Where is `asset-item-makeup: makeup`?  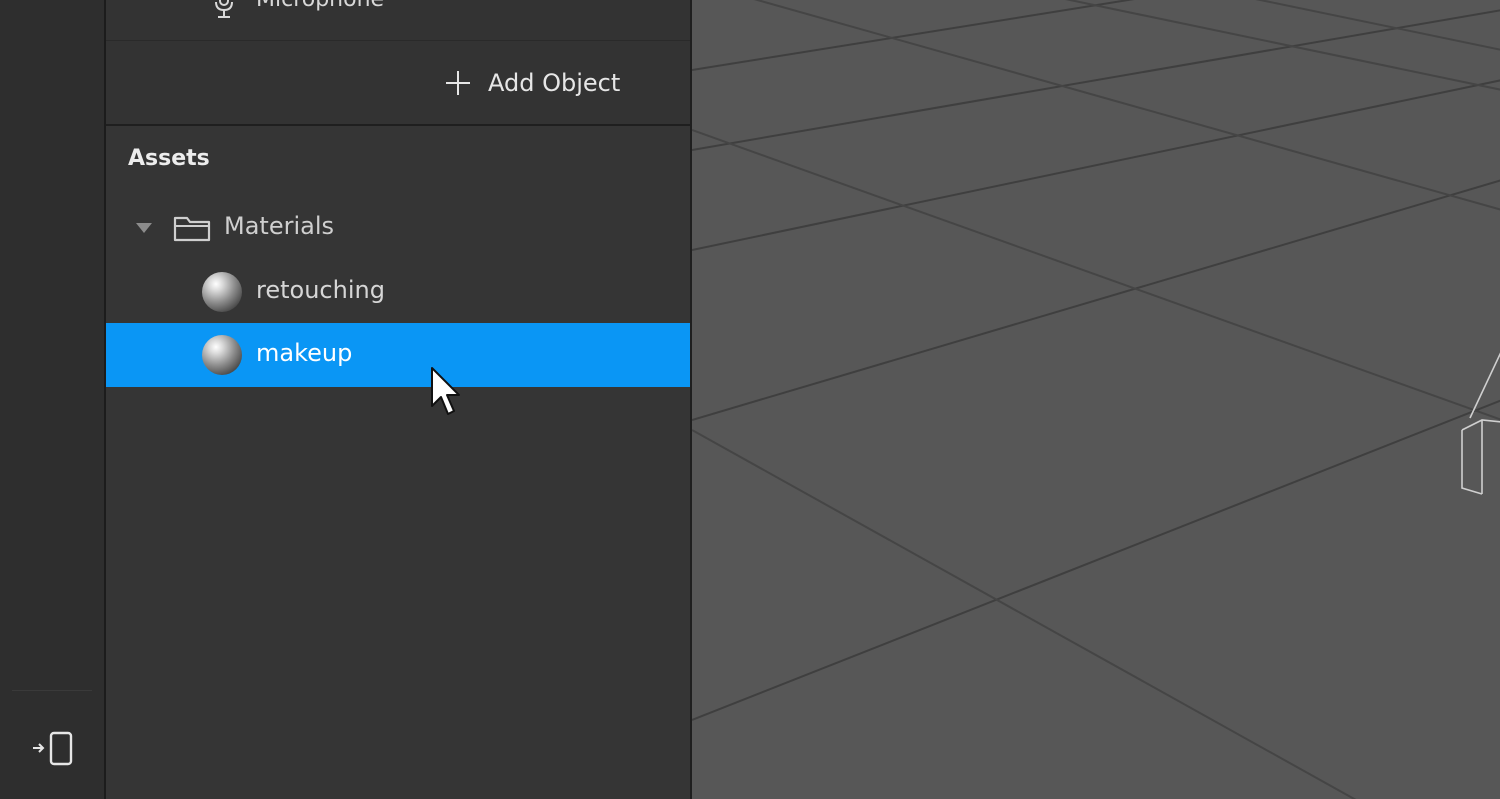 asset-item-makeup: makeup is located at coordinates (398, 355).